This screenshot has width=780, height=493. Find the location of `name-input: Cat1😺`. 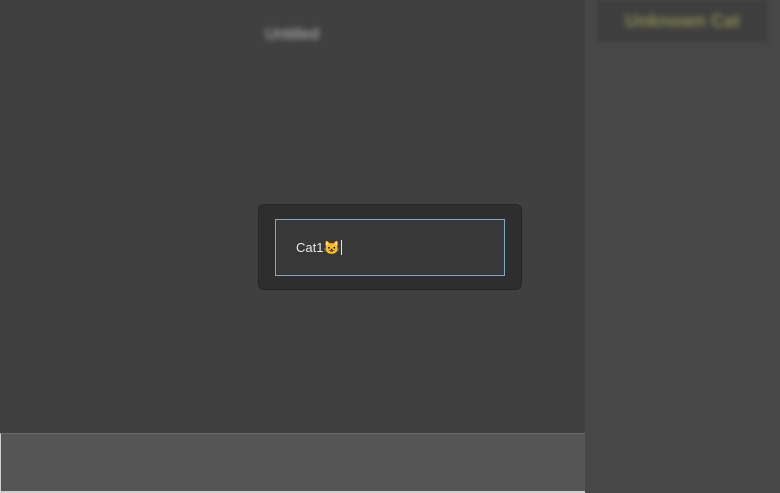

name-input: Cat1😺 is located at coordinates (390, 247).